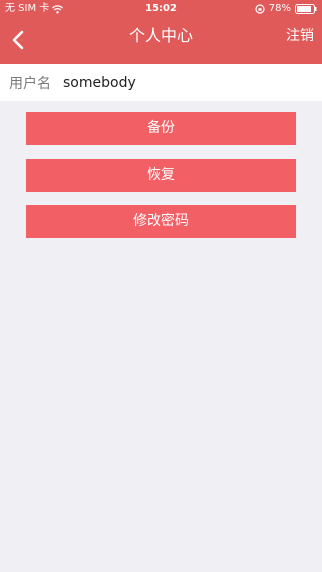  I want to click on restore-button: 恢复, so click(161, 175).